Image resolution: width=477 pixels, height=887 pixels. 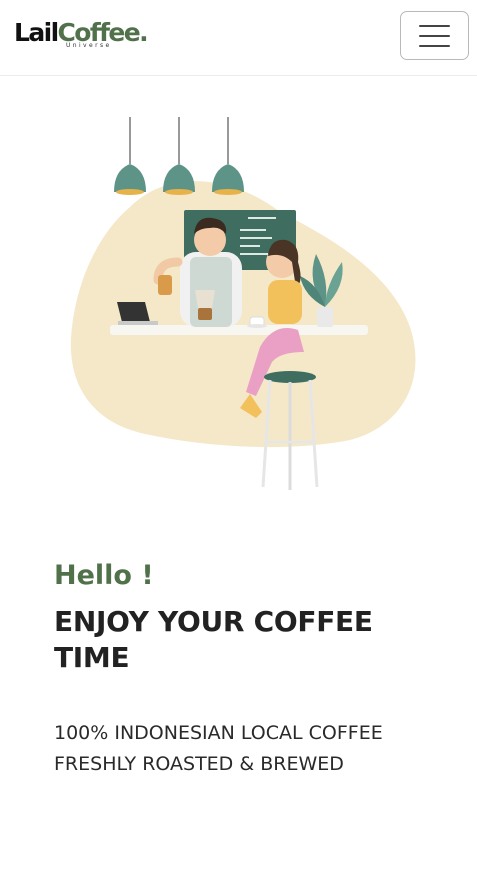 I want to click on menu-toggle-button, so click(x=434, y=35).